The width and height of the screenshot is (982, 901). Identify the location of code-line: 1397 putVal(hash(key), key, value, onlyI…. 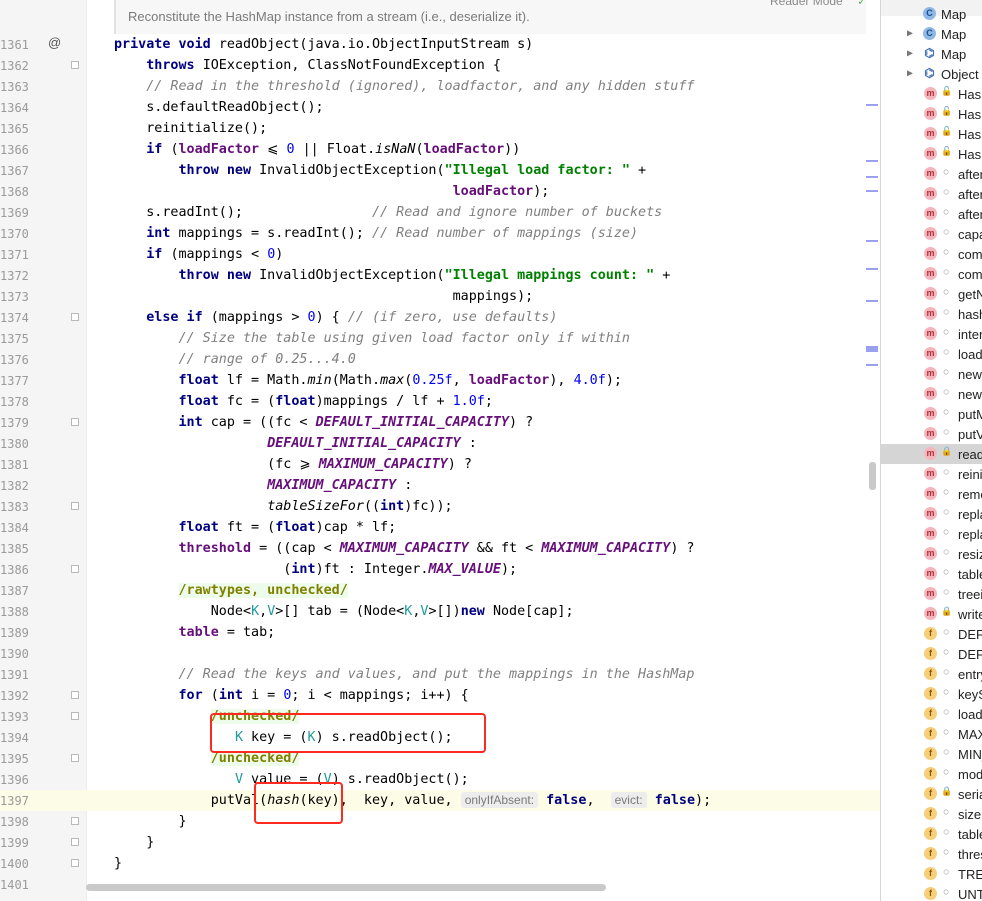
(440, 800).